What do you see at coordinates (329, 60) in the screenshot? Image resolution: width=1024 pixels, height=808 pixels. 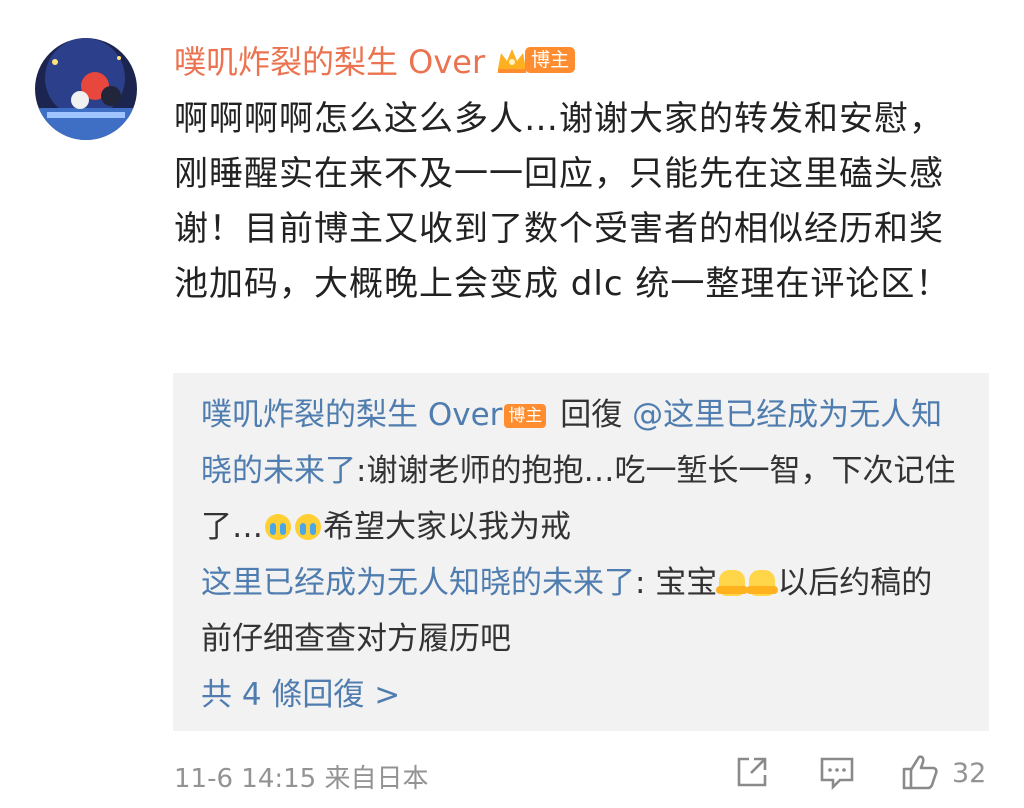 I see `comment-author-name: 噗叽炸裂的梨生 Over` at bounding box center [329, 60].